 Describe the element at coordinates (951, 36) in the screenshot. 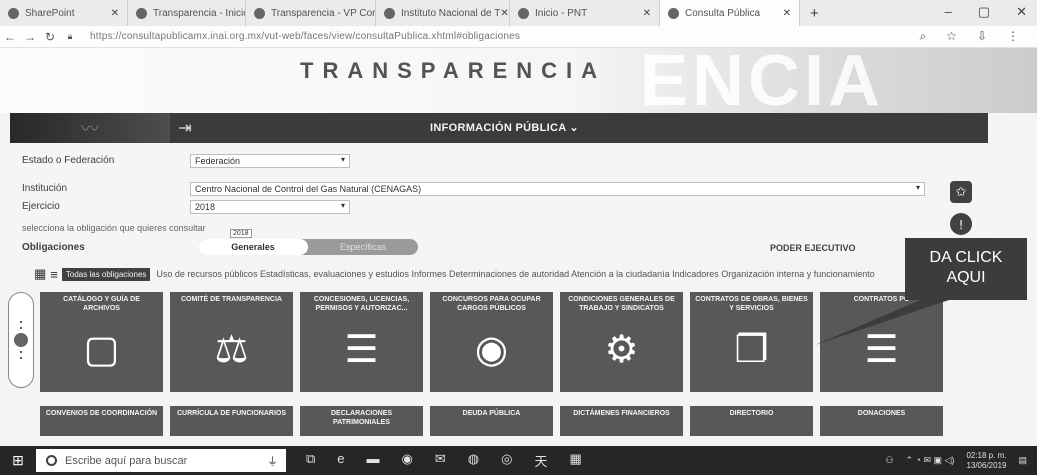

I see `star-icon: ☆` at that location.